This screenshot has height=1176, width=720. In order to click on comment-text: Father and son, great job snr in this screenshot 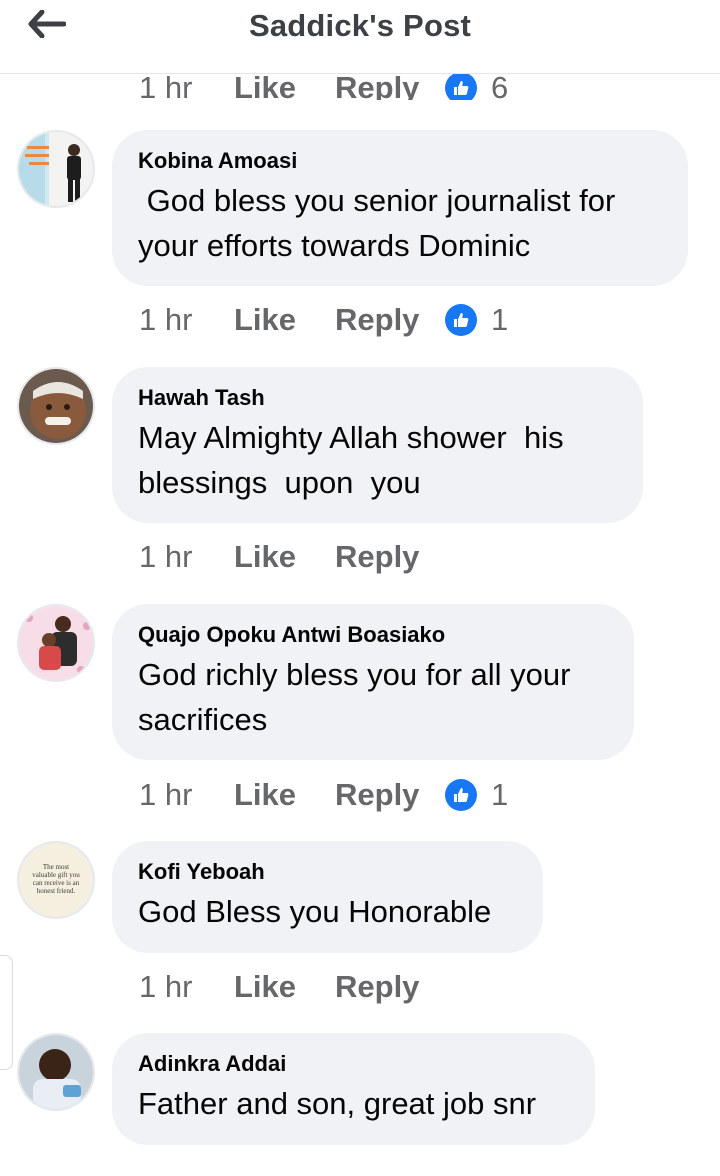, I will do `click(337, 1103)`.